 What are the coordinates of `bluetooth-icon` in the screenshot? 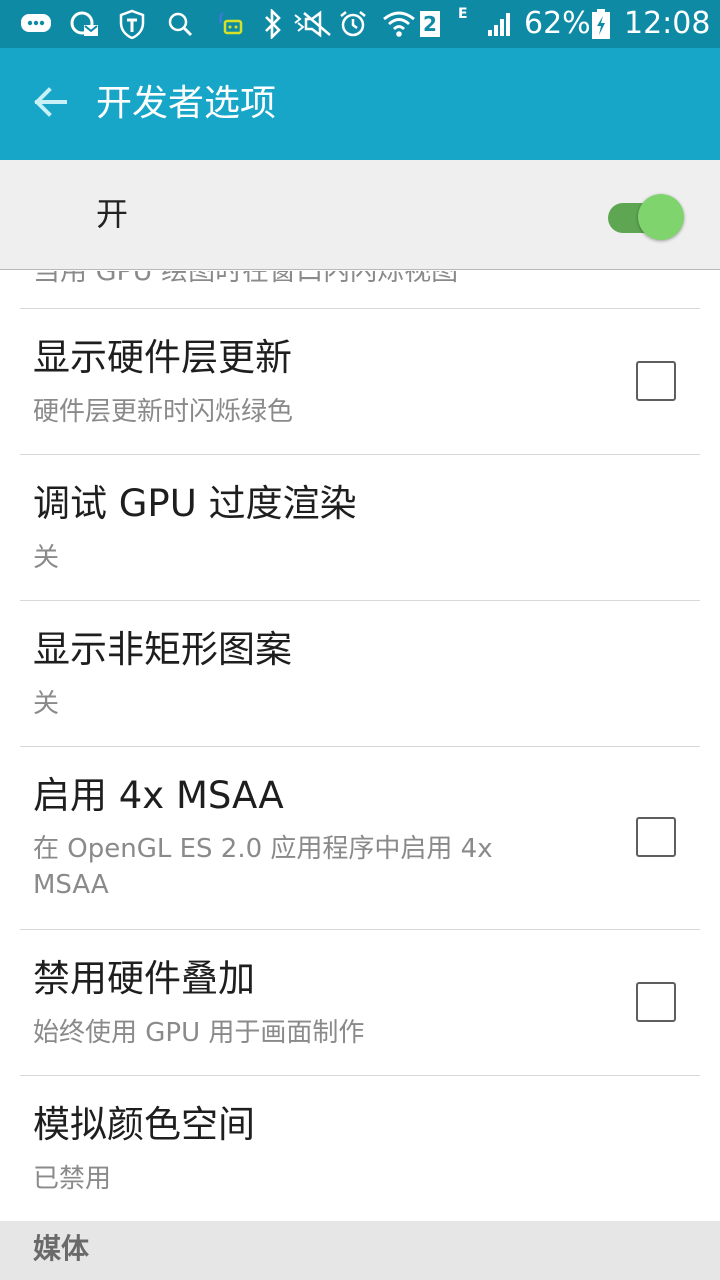 It's located at (273, 24).